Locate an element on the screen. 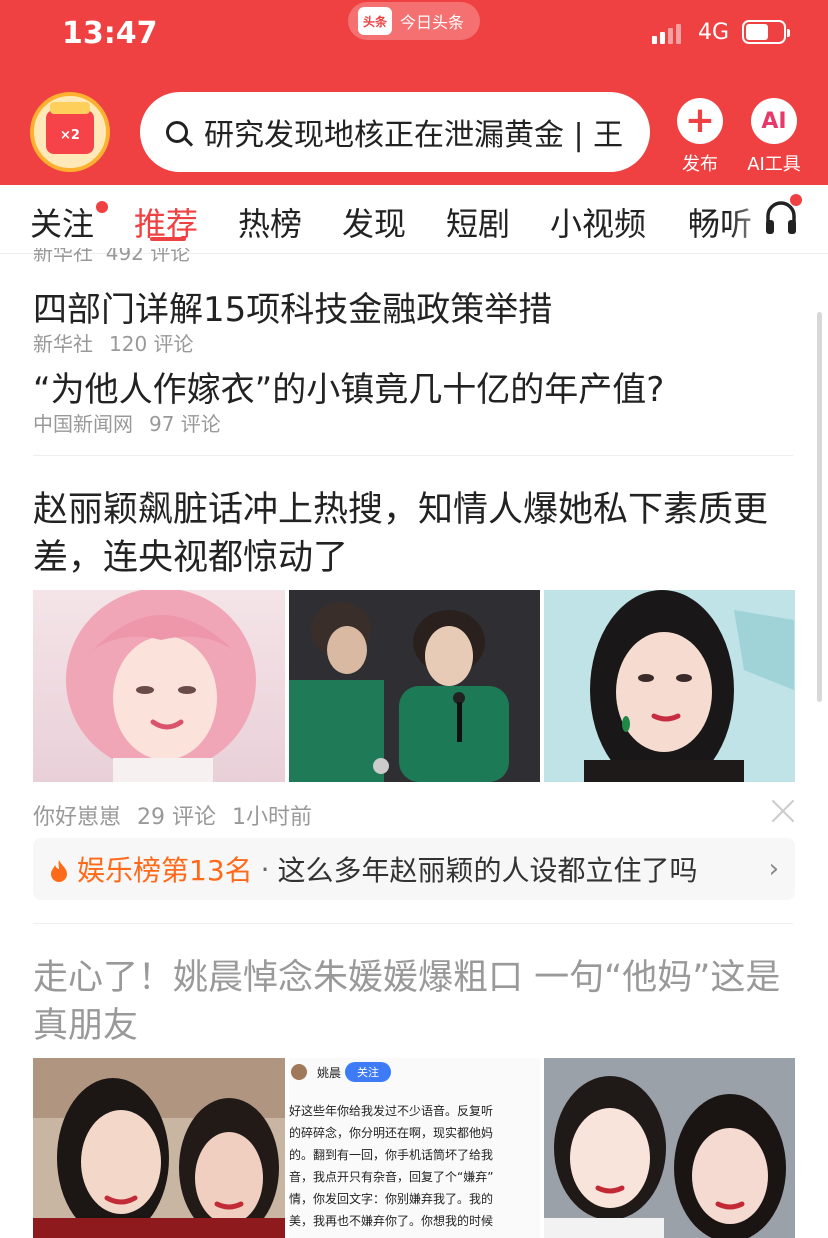 This screenshot has width=828, height=1238. post-line: 的。翻到有一回，你手机话筒坏了给我 is located at coordinates (391, 1155).